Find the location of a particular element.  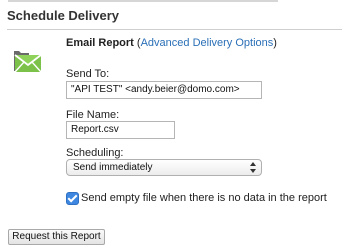

send-empty-file-checkbox is located at coordinates (72, 198).